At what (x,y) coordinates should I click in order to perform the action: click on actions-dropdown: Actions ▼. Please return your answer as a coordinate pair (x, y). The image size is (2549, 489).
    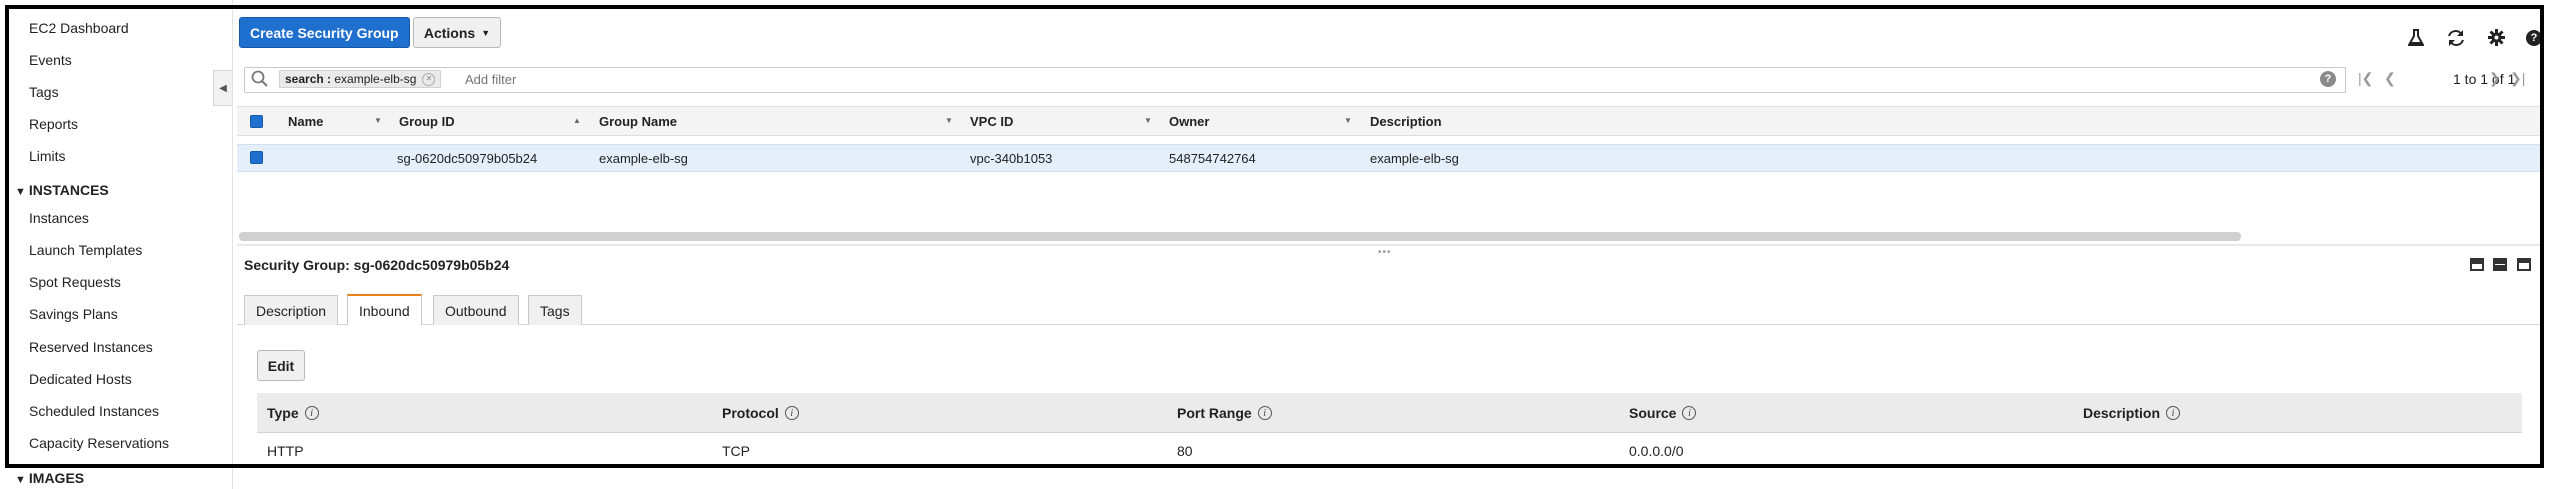
    Looking at the image, I should click on (457, 32).